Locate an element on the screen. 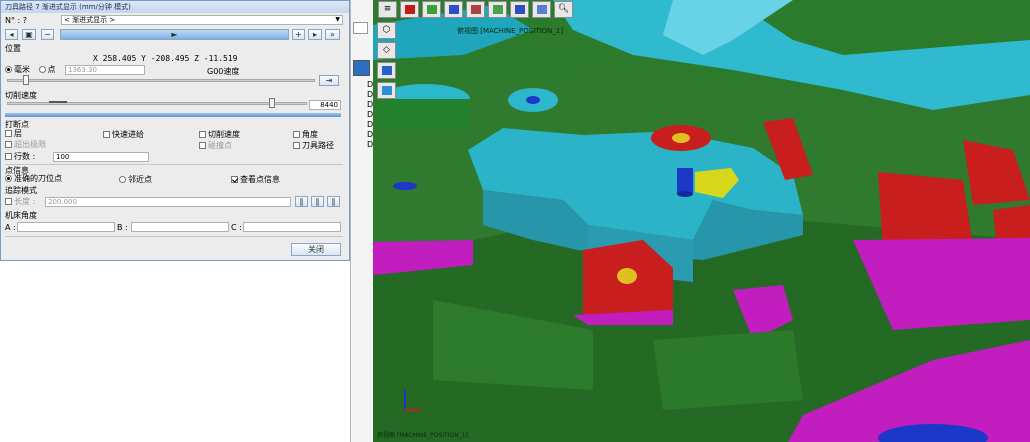 The image size is (1030, 442). rows-checkbox is located at coordinates (8, 156).